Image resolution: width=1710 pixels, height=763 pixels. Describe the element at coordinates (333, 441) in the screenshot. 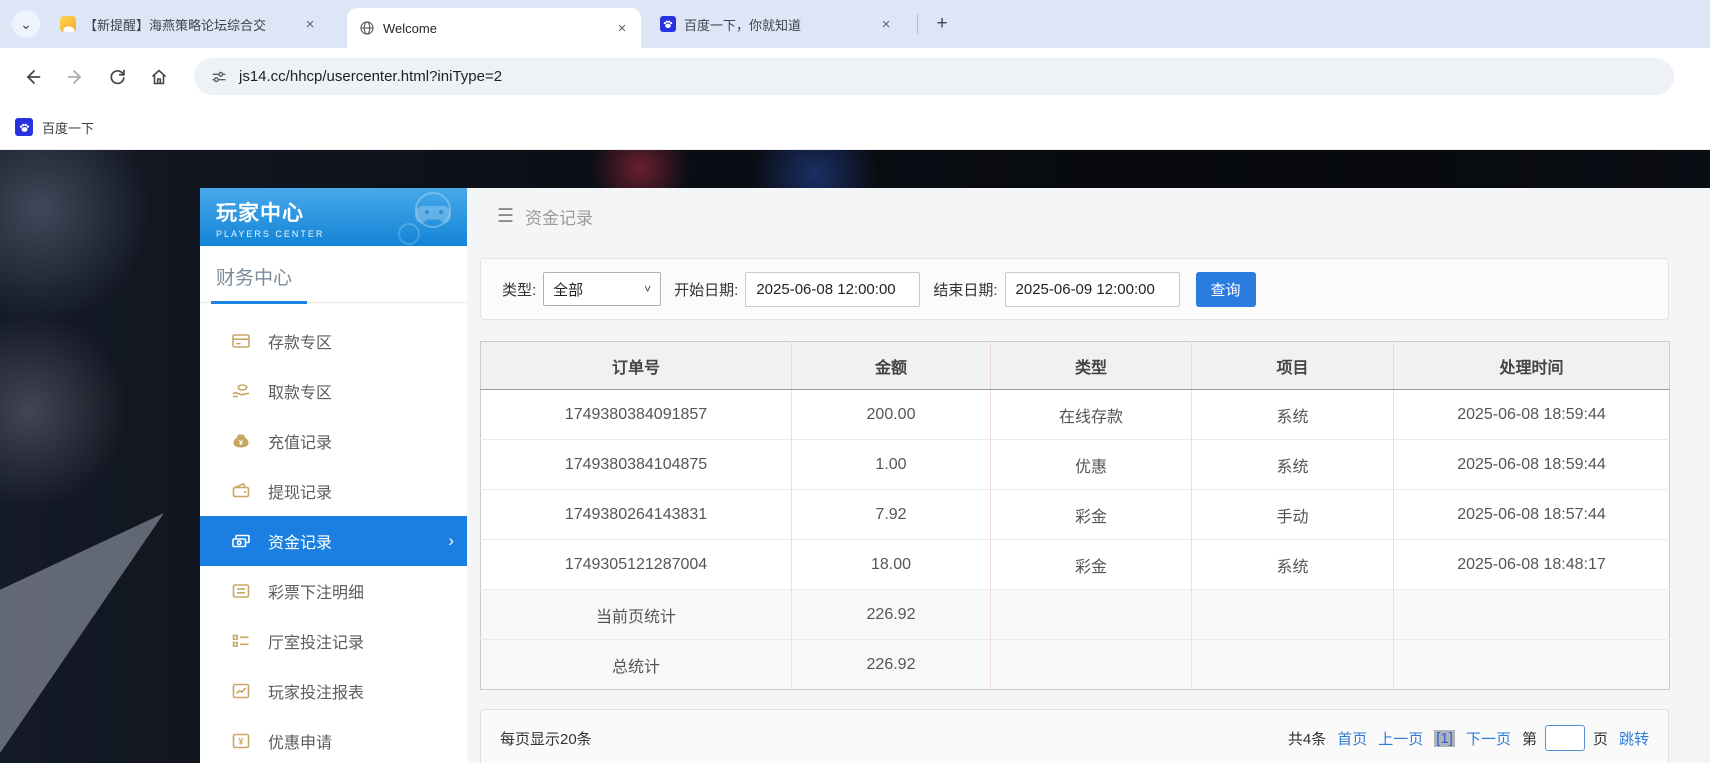

I see `sidebar-item-recharge-record: ¥ 充值记录` at that location.